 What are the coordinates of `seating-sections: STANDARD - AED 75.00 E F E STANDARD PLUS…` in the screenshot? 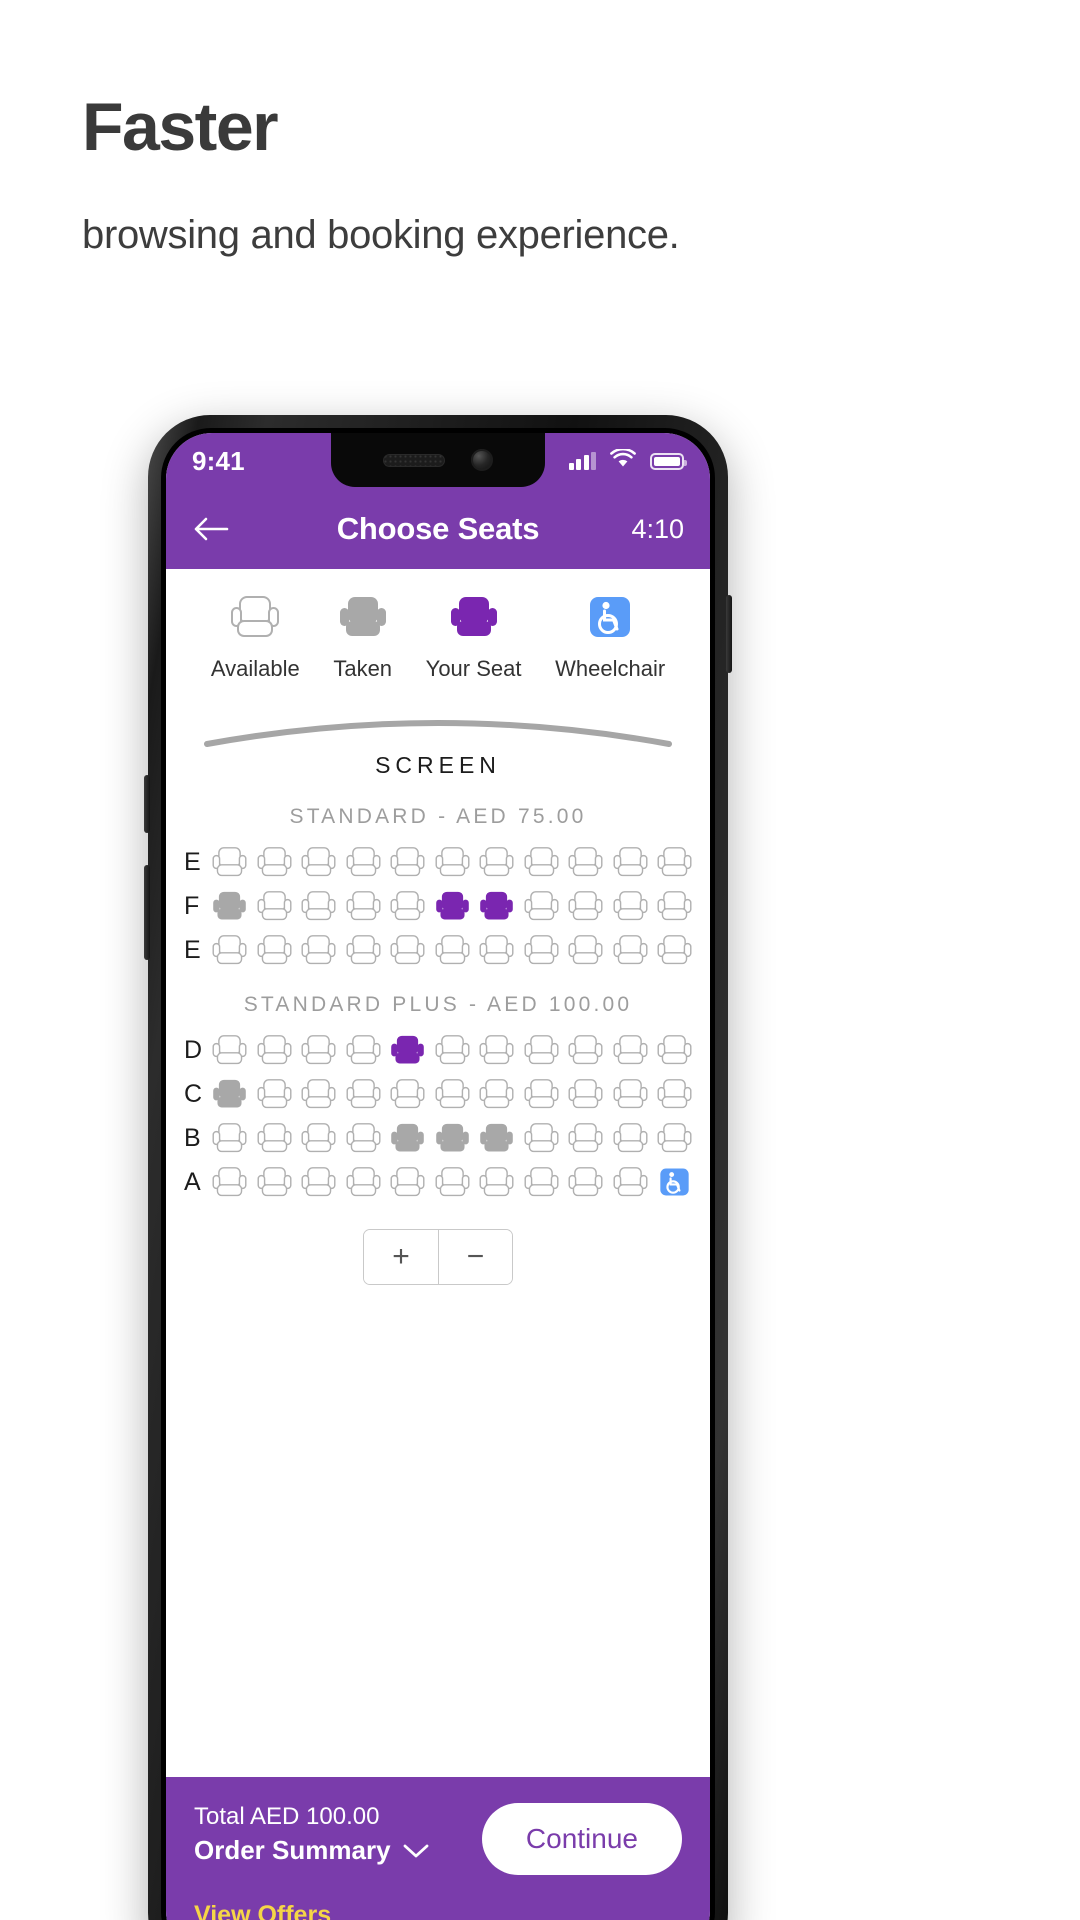 It's located at (438, 1002).